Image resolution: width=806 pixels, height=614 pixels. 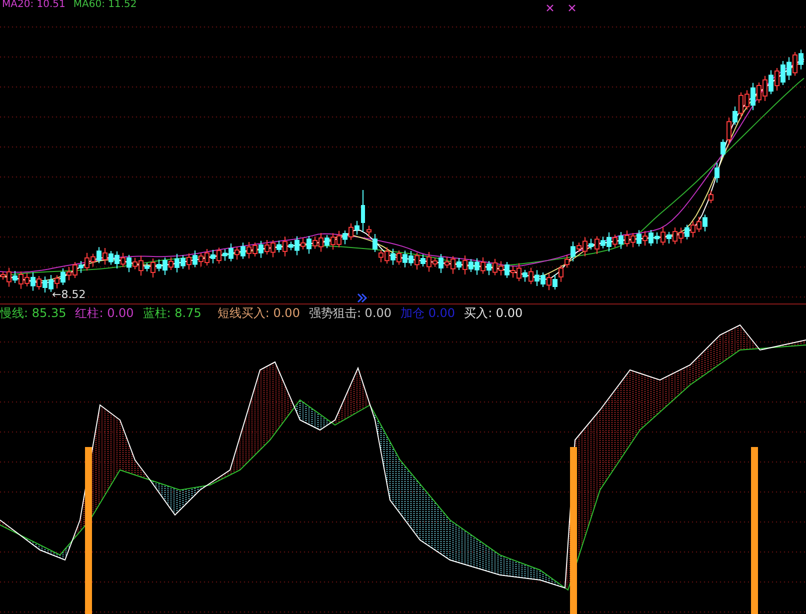 What do you see at coordinates (362, 298) in the screenshot?
I see `double-chevron-icon` at bounding box center [362, 298].